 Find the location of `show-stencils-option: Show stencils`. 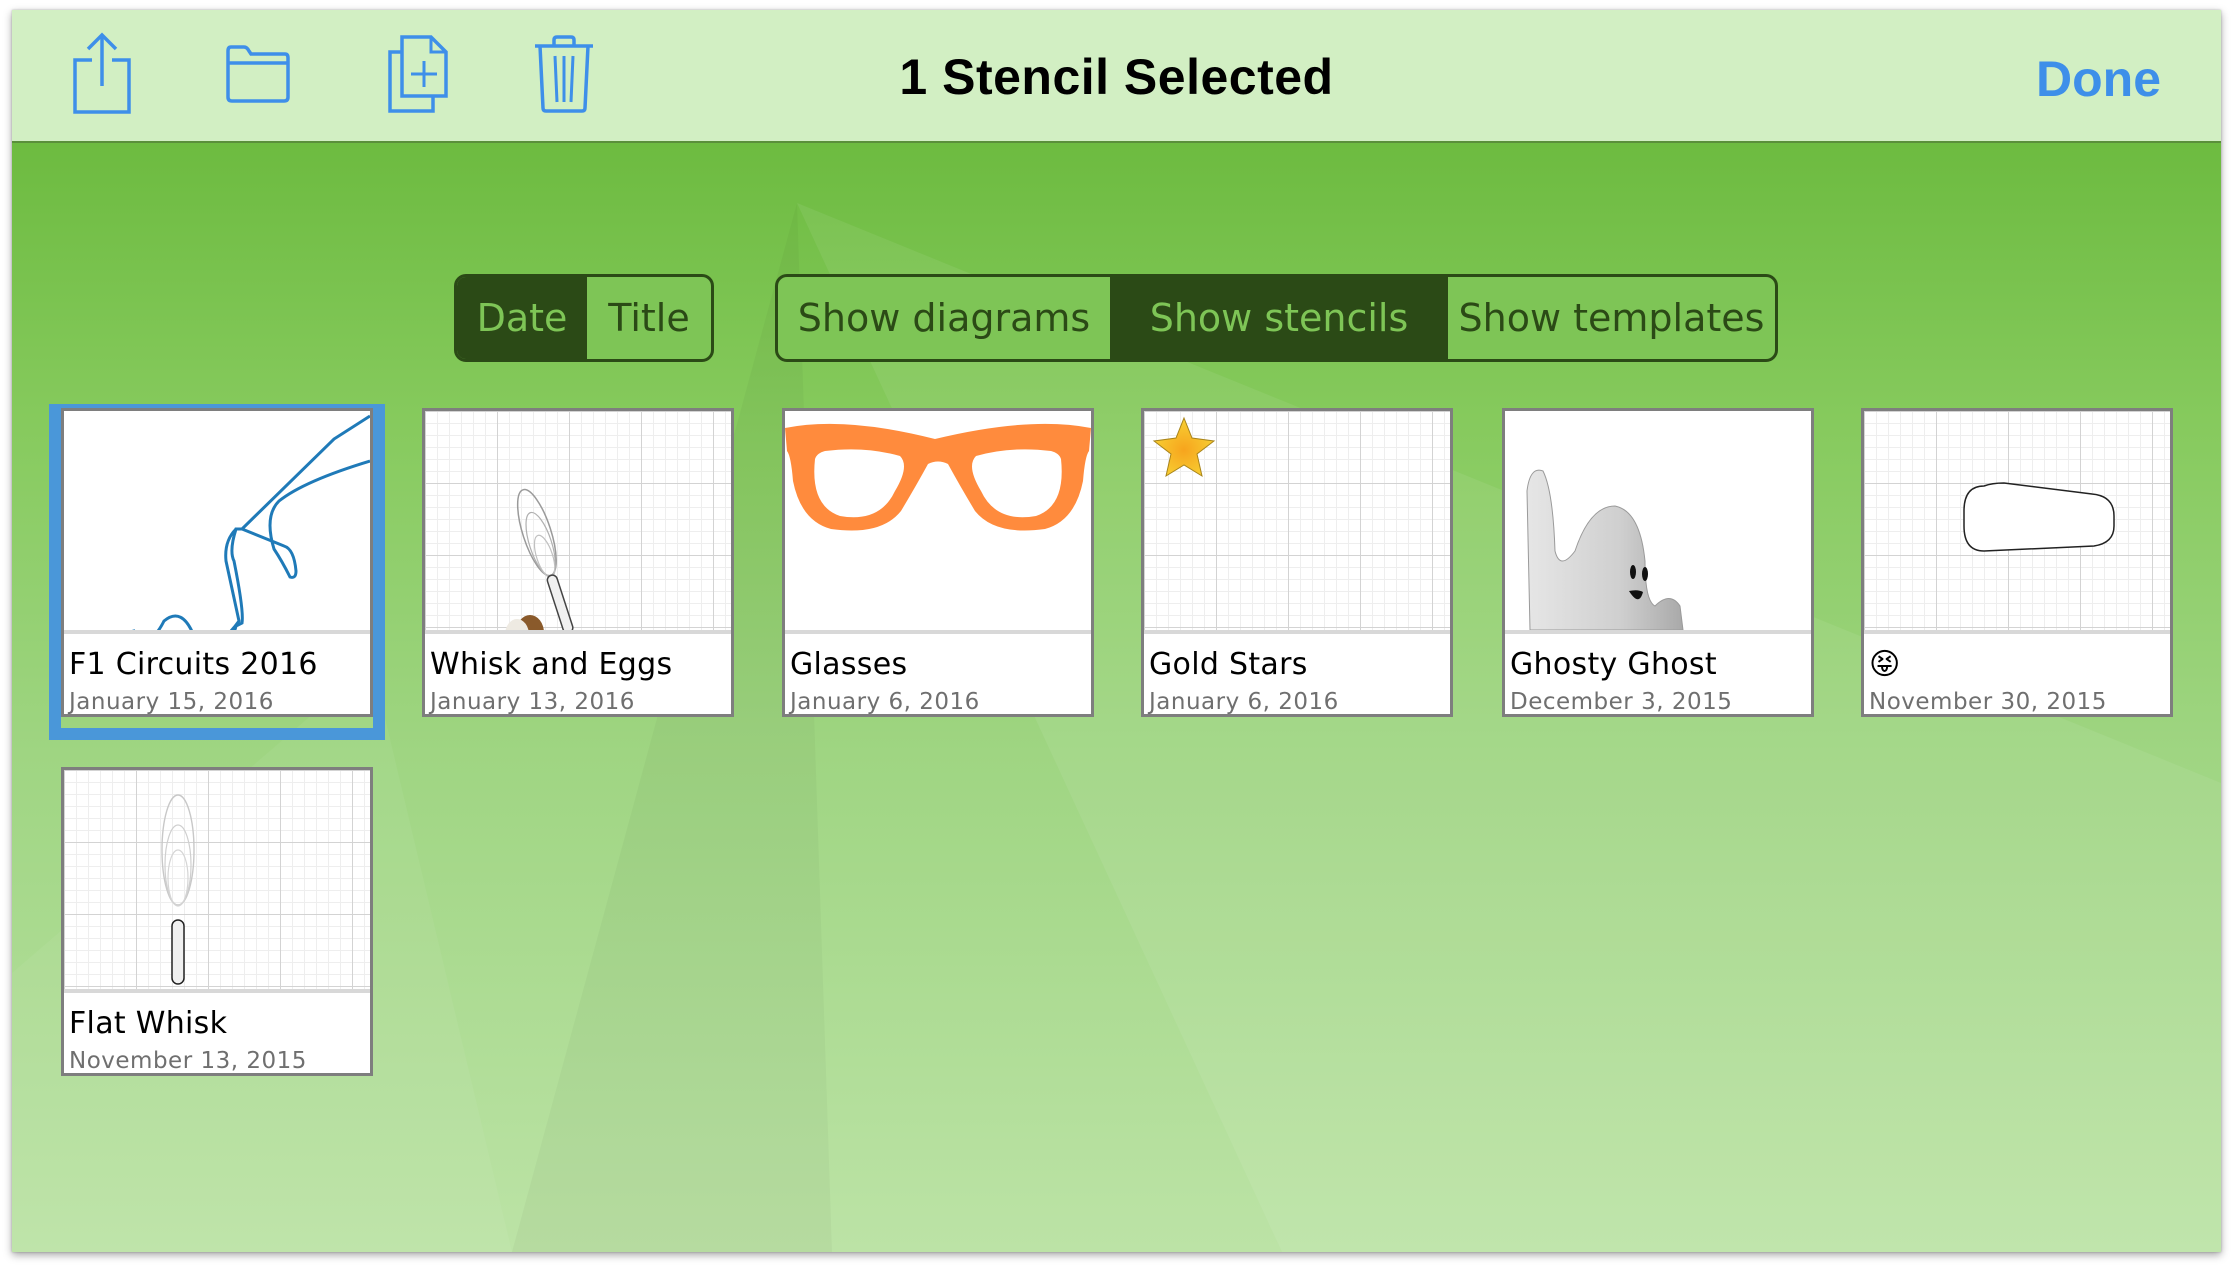

show-stencils-option: Show stencils is located at coordinates (1279, 318).